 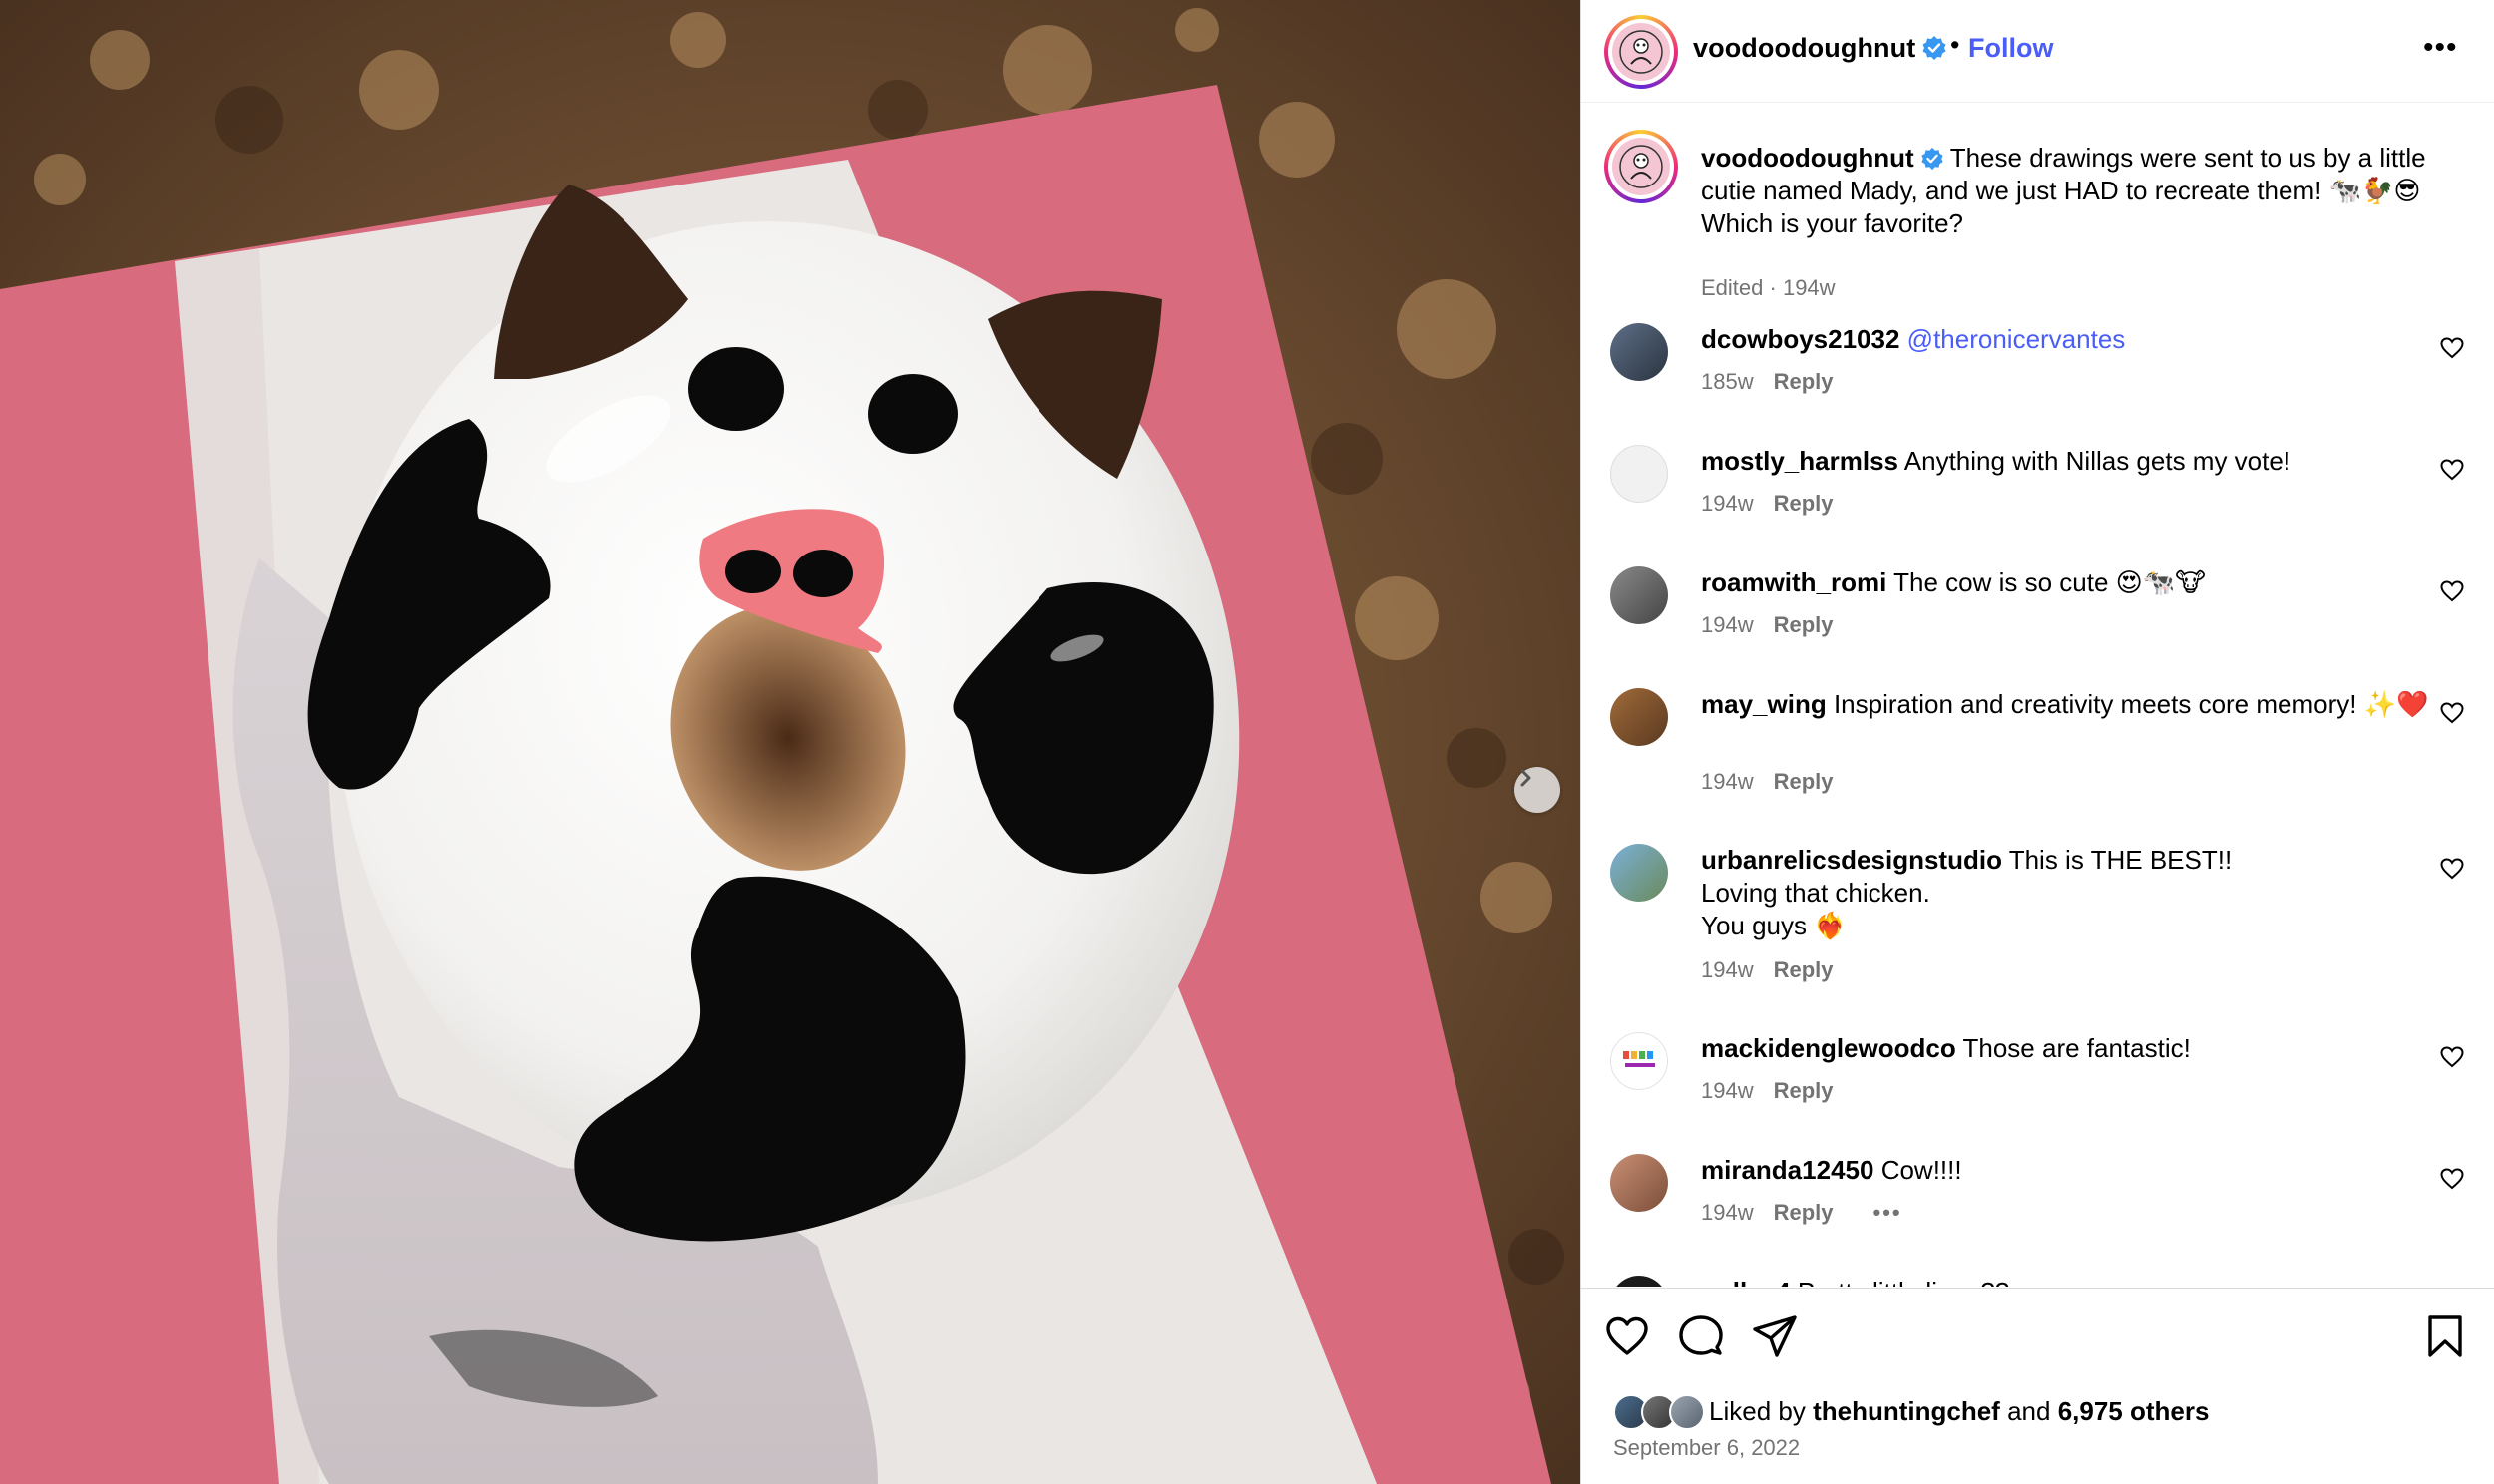 I want to click on follow-button: Follow, so click(x=2010, y=48).